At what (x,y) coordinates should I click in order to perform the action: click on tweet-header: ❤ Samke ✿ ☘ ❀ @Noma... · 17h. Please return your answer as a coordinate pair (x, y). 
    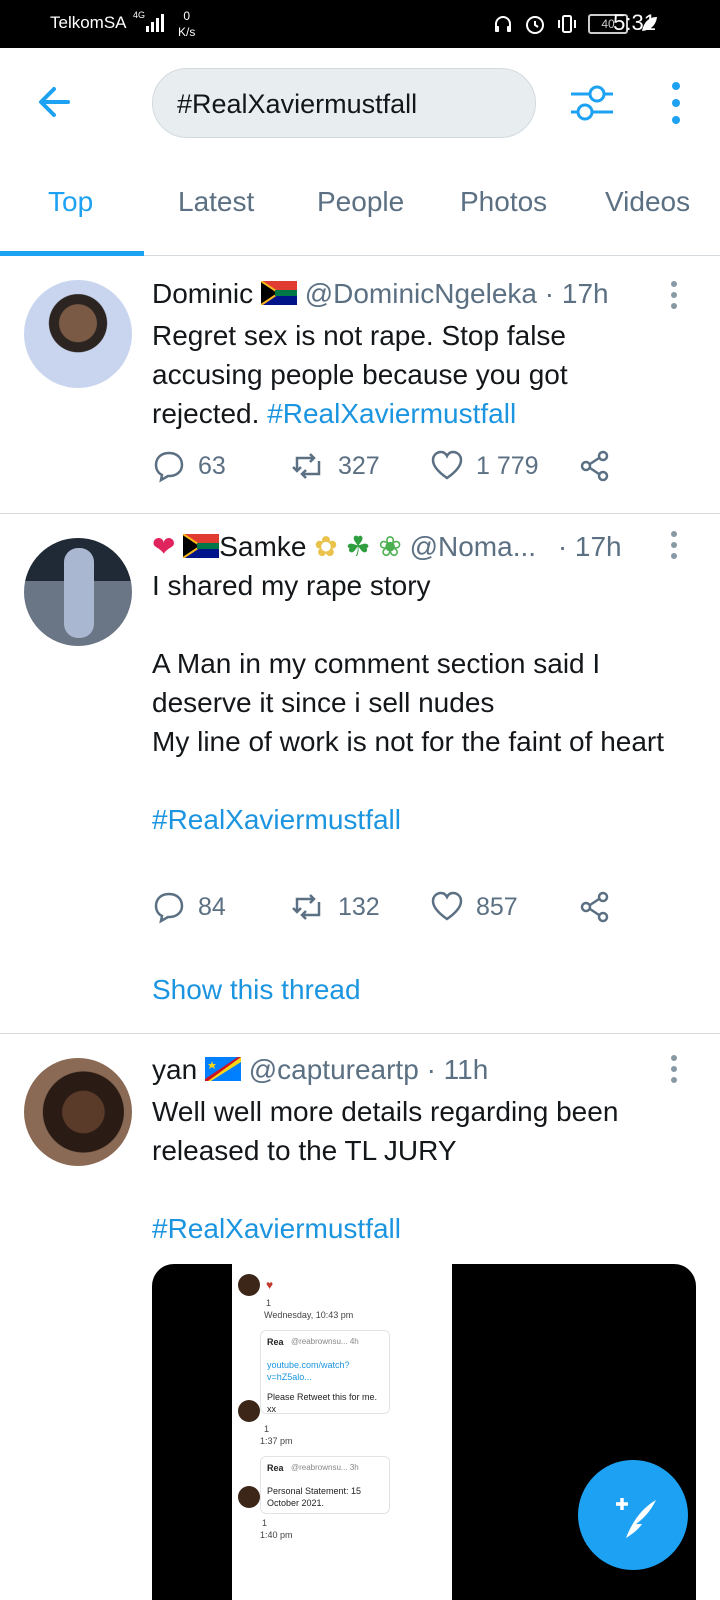
    Looking at the image, I should click on (387, 546).